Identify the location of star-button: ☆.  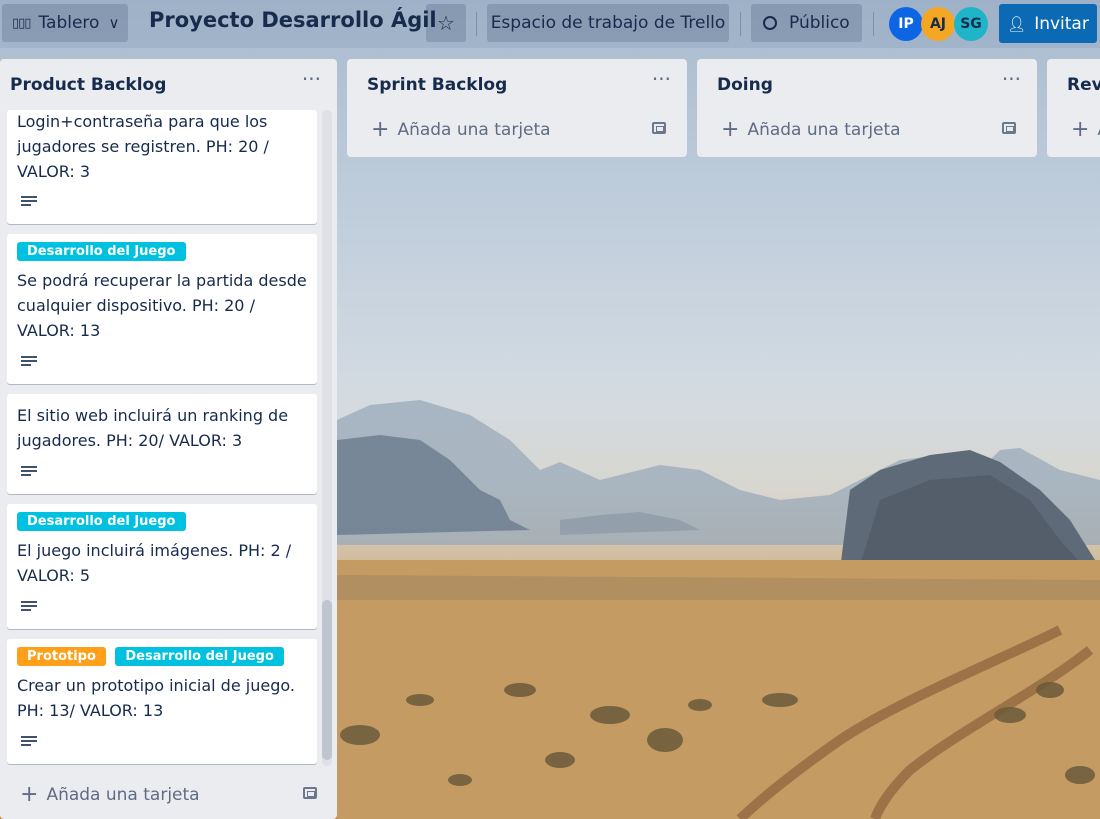
(446, 23).